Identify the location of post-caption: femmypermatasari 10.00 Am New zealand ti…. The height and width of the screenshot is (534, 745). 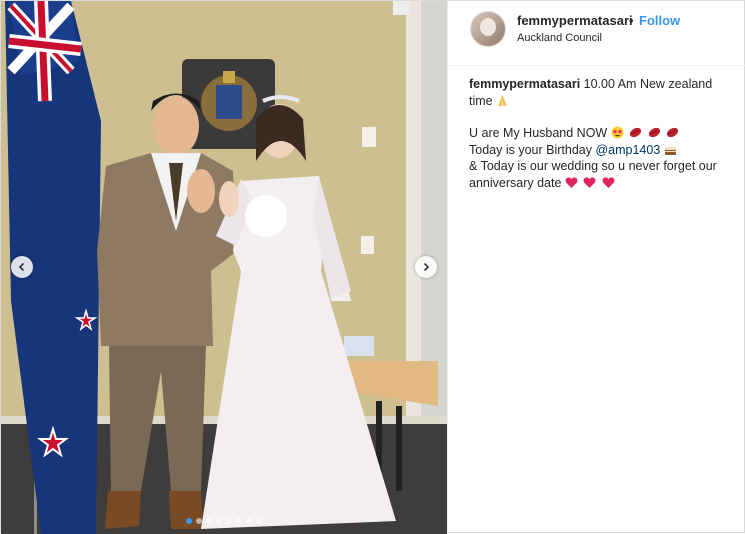
(600, 133).